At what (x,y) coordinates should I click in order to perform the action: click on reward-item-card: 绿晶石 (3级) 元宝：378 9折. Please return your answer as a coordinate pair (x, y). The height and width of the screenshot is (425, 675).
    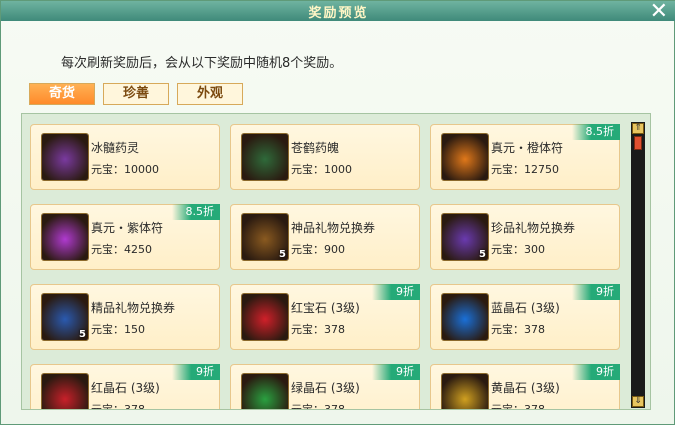
    Looking at the image, I should click on (325, 387).